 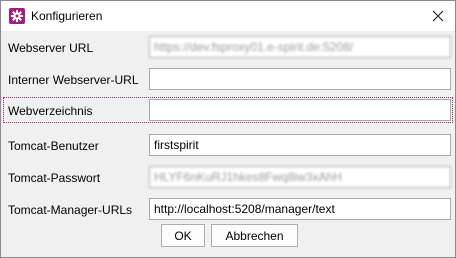 I want to click on internal-webserver-url-label: Interner Webserver-URL, so click(x=73, y=80).